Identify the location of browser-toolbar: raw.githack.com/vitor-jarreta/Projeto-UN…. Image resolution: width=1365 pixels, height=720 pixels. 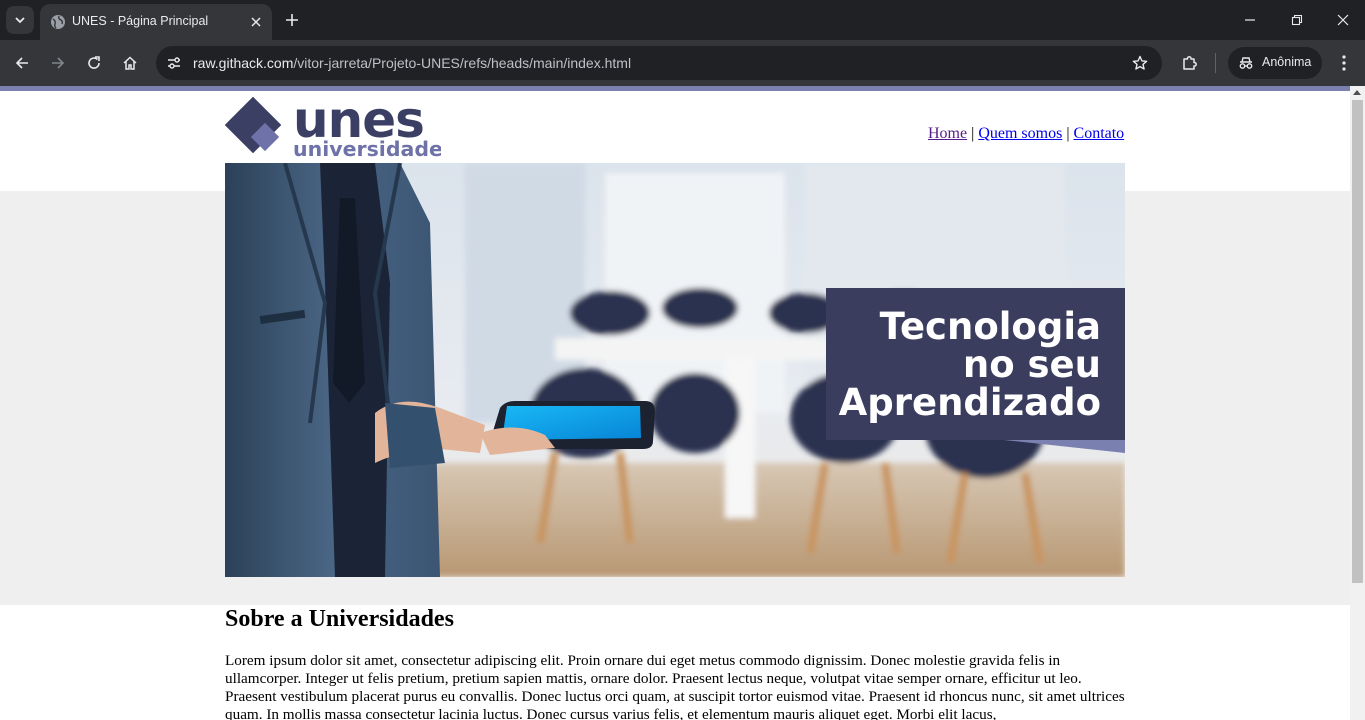
(682, 63).